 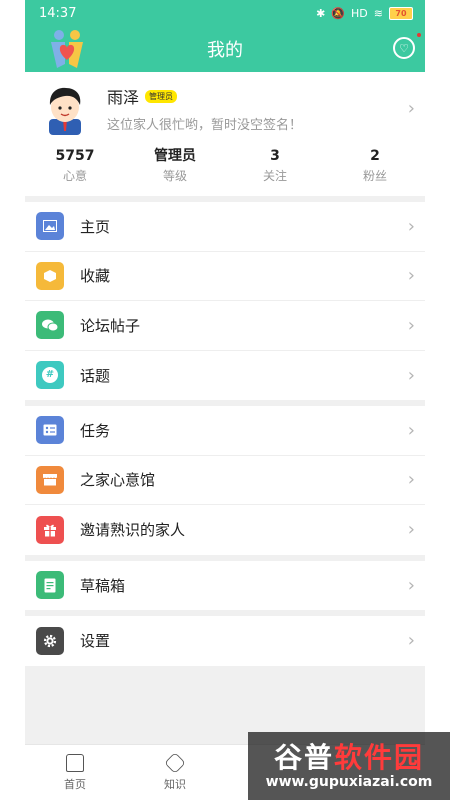 I want to click on profile-info: 雨泽 管理员 这位家人很忙哟，暂时没空签名！, so click(x=204, y=108).